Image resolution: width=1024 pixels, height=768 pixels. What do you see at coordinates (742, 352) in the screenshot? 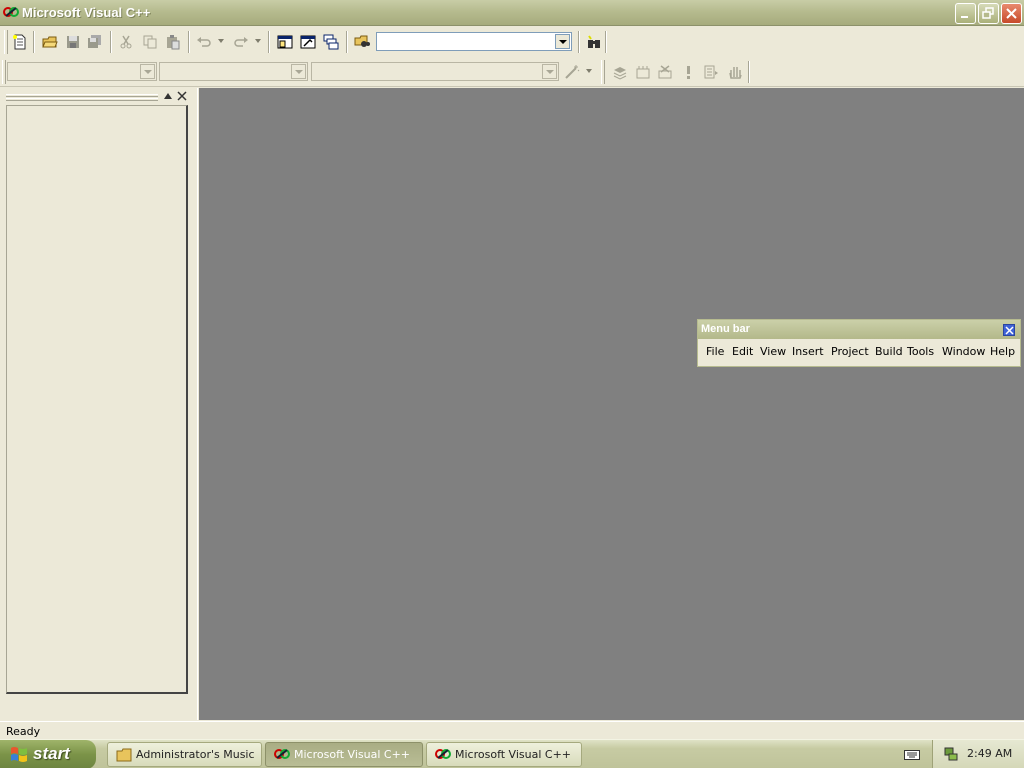
I see `menu-edit: Edit` at bounding box center [742, 352].